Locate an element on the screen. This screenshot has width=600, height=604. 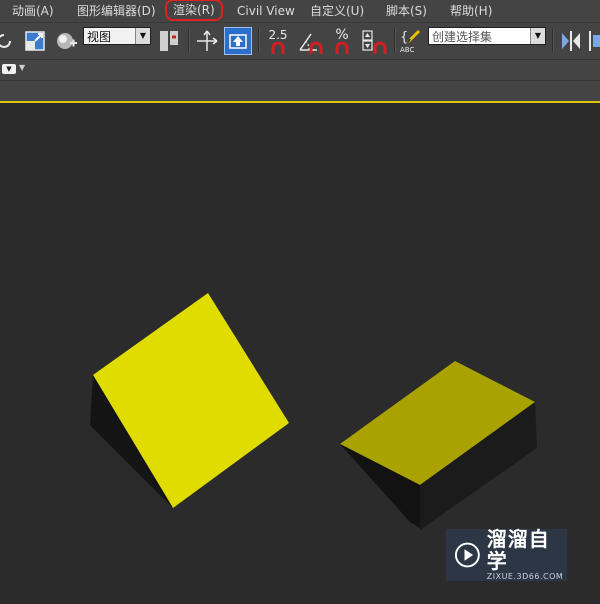
snaps-label: 2.5 is located at coordinates (278, 34).